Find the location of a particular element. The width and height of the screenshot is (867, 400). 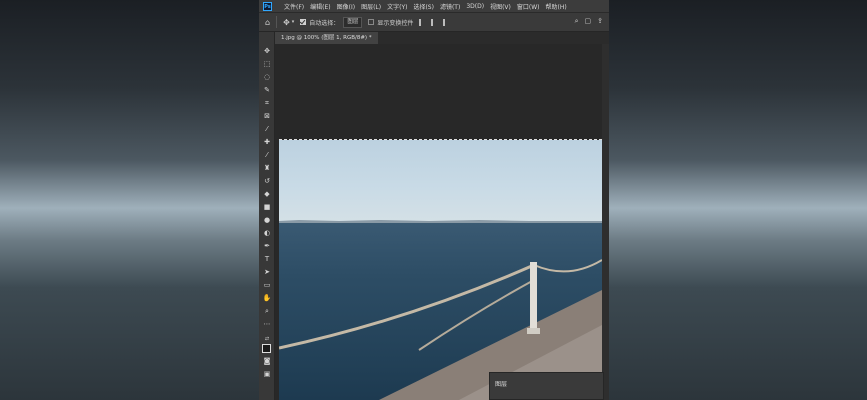

menu-image: 图像(I) is located at coordinates (346, 6).